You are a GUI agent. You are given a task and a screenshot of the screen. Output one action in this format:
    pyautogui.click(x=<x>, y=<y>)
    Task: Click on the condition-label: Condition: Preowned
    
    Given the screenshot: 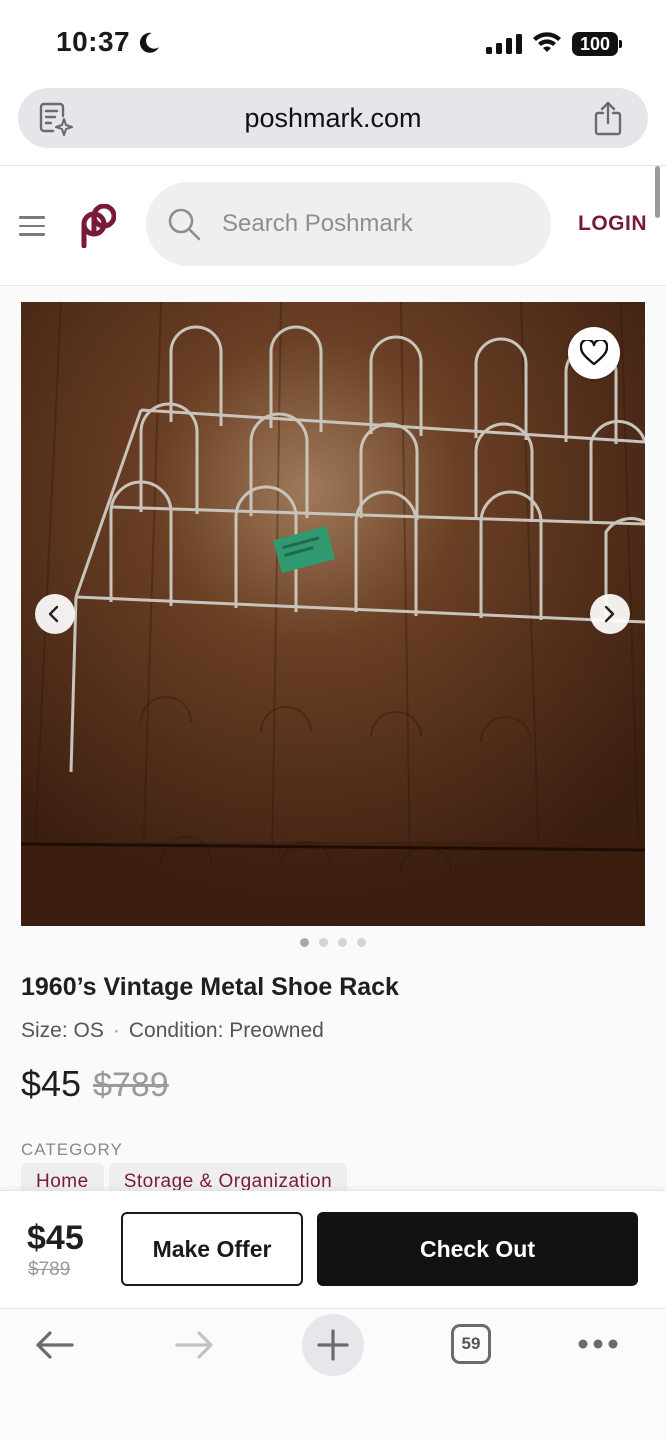 What is the action you would take?
    pyautogui.click(x=226, y=1030)
    